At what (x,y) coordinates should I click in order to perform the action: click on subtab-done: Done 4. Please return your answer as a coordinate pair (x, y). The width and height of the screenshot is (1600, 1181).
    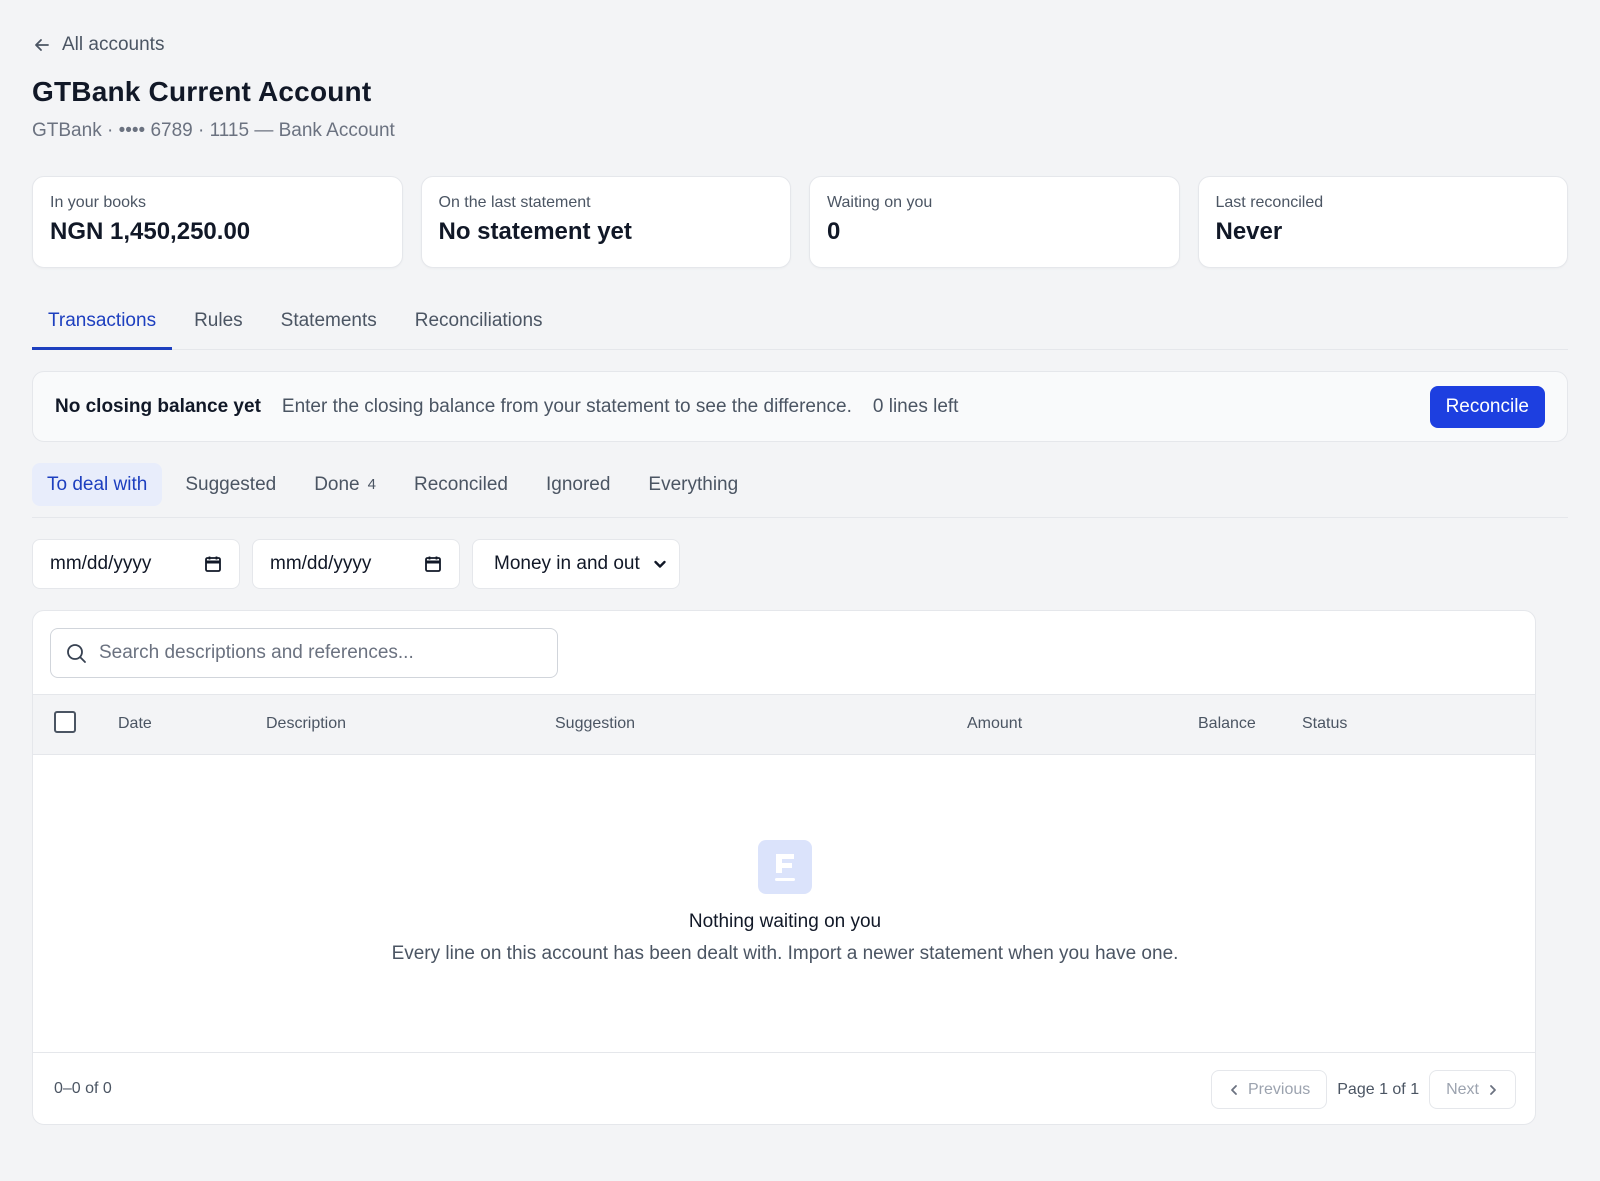
    Looking at the image, I should click on (345, 484).